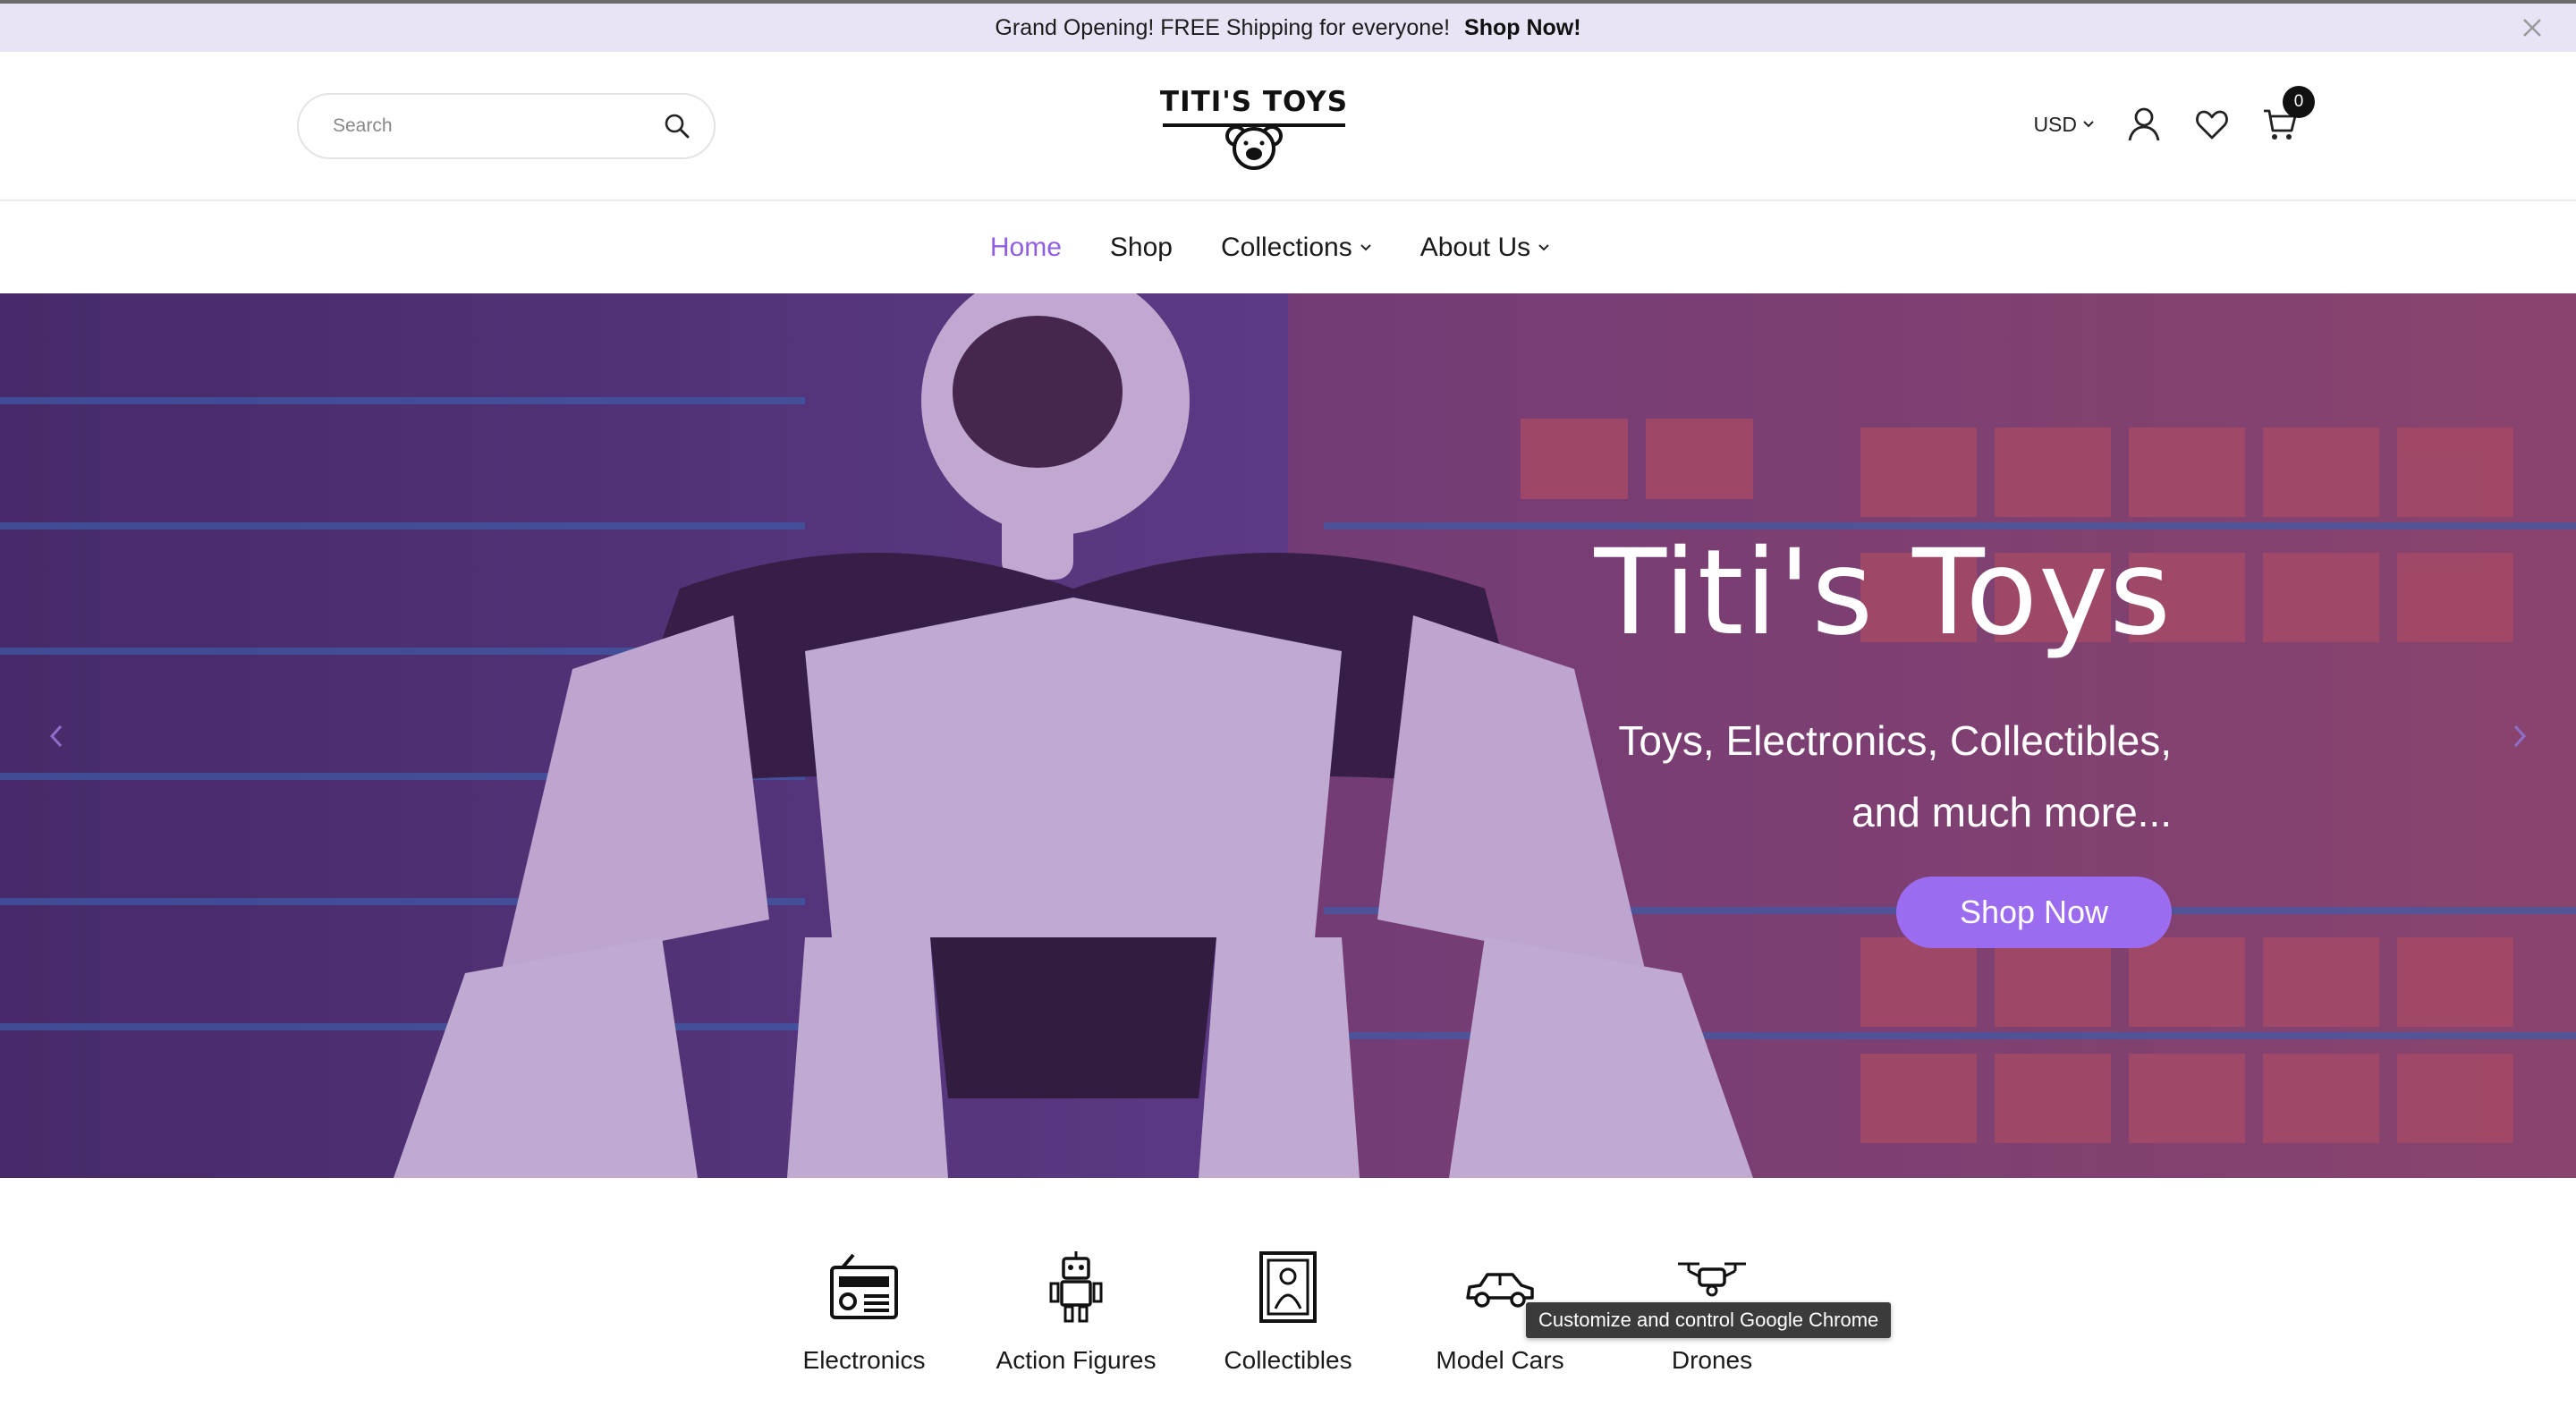 This screenshot has height=1415, width=2576. I want to click on nav-item-shop: Shop, so click(1141, 248).